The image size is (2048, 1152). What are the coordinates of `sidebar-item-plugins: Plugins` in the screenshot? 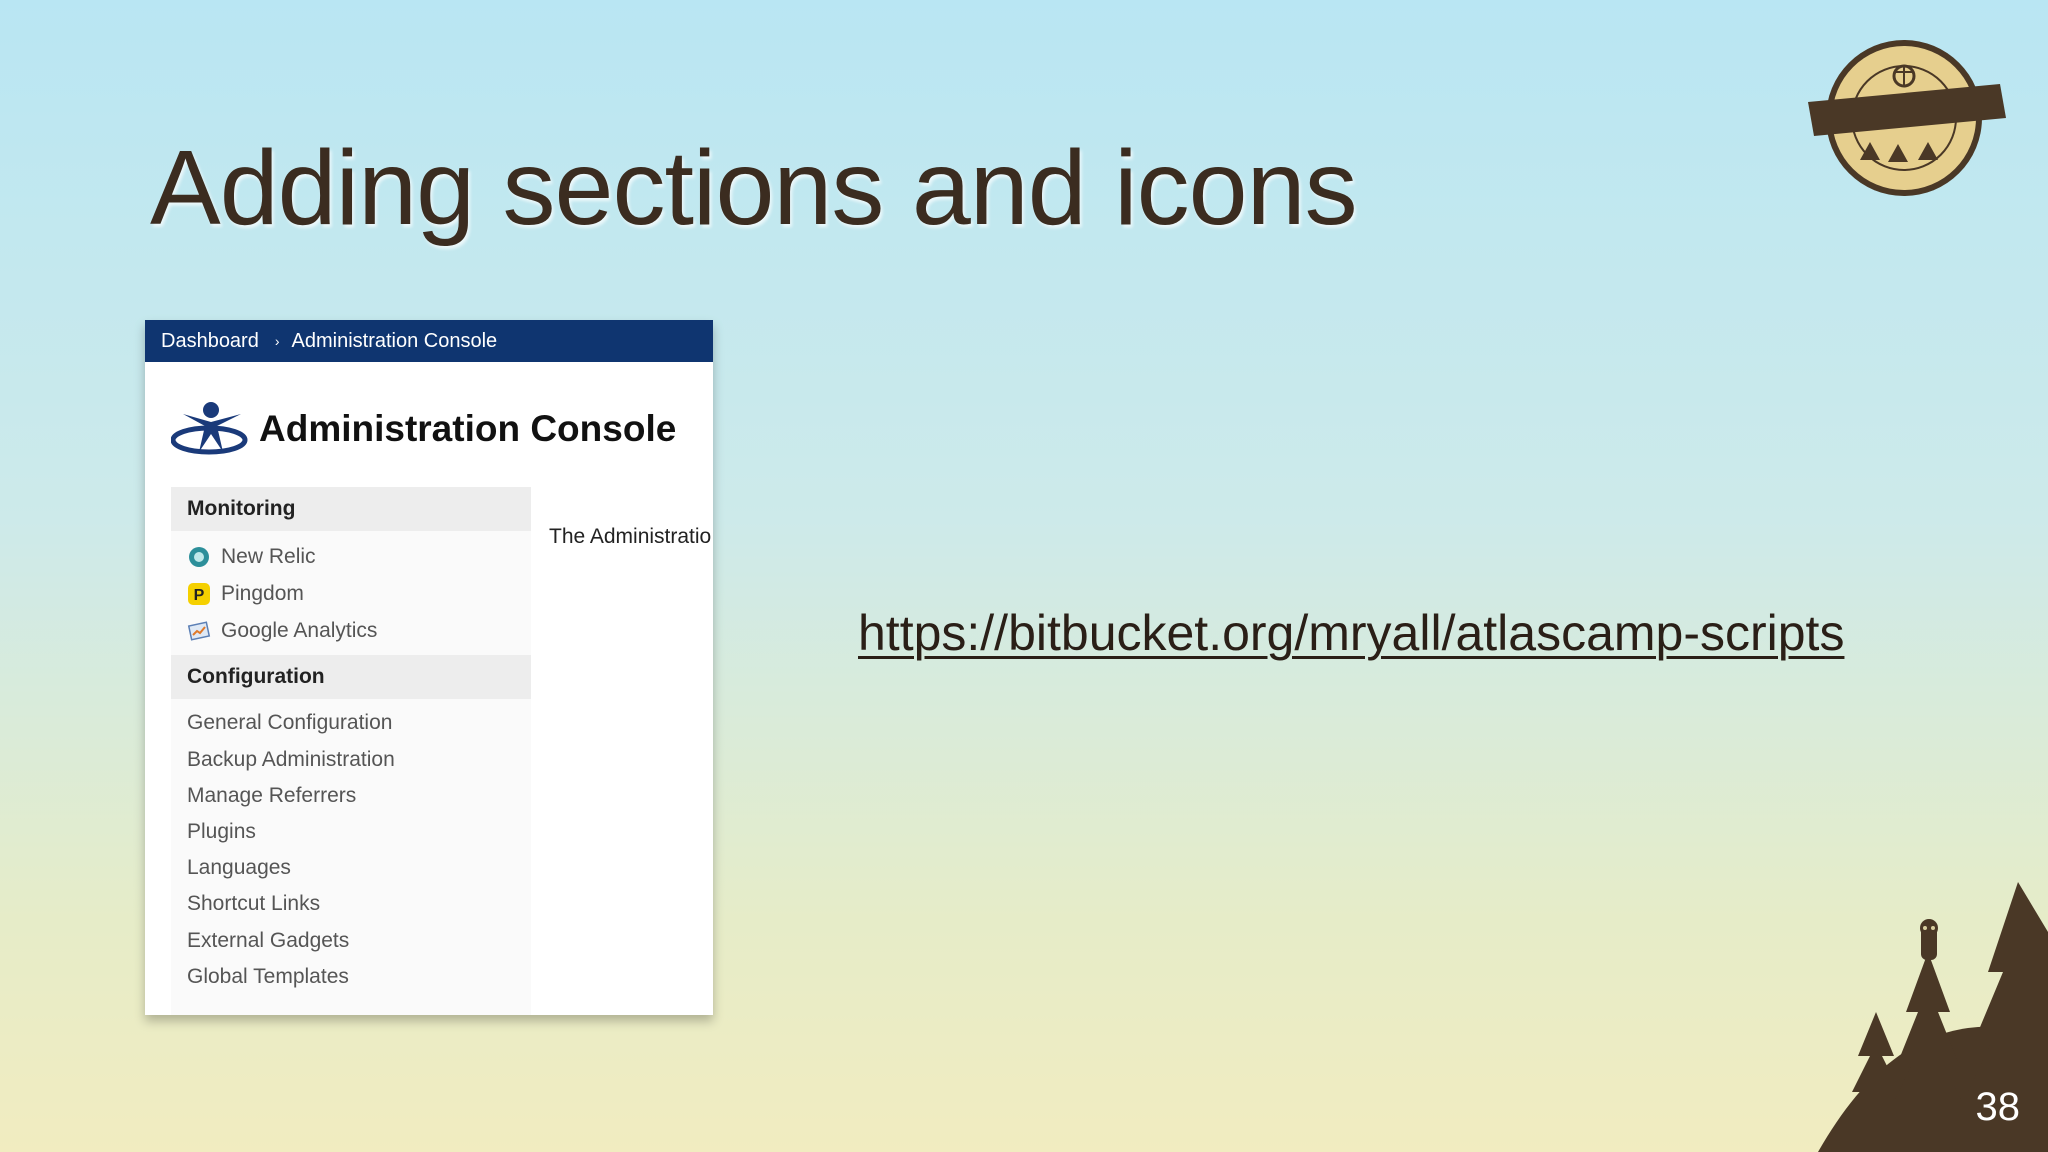 It's located at (351, 832).